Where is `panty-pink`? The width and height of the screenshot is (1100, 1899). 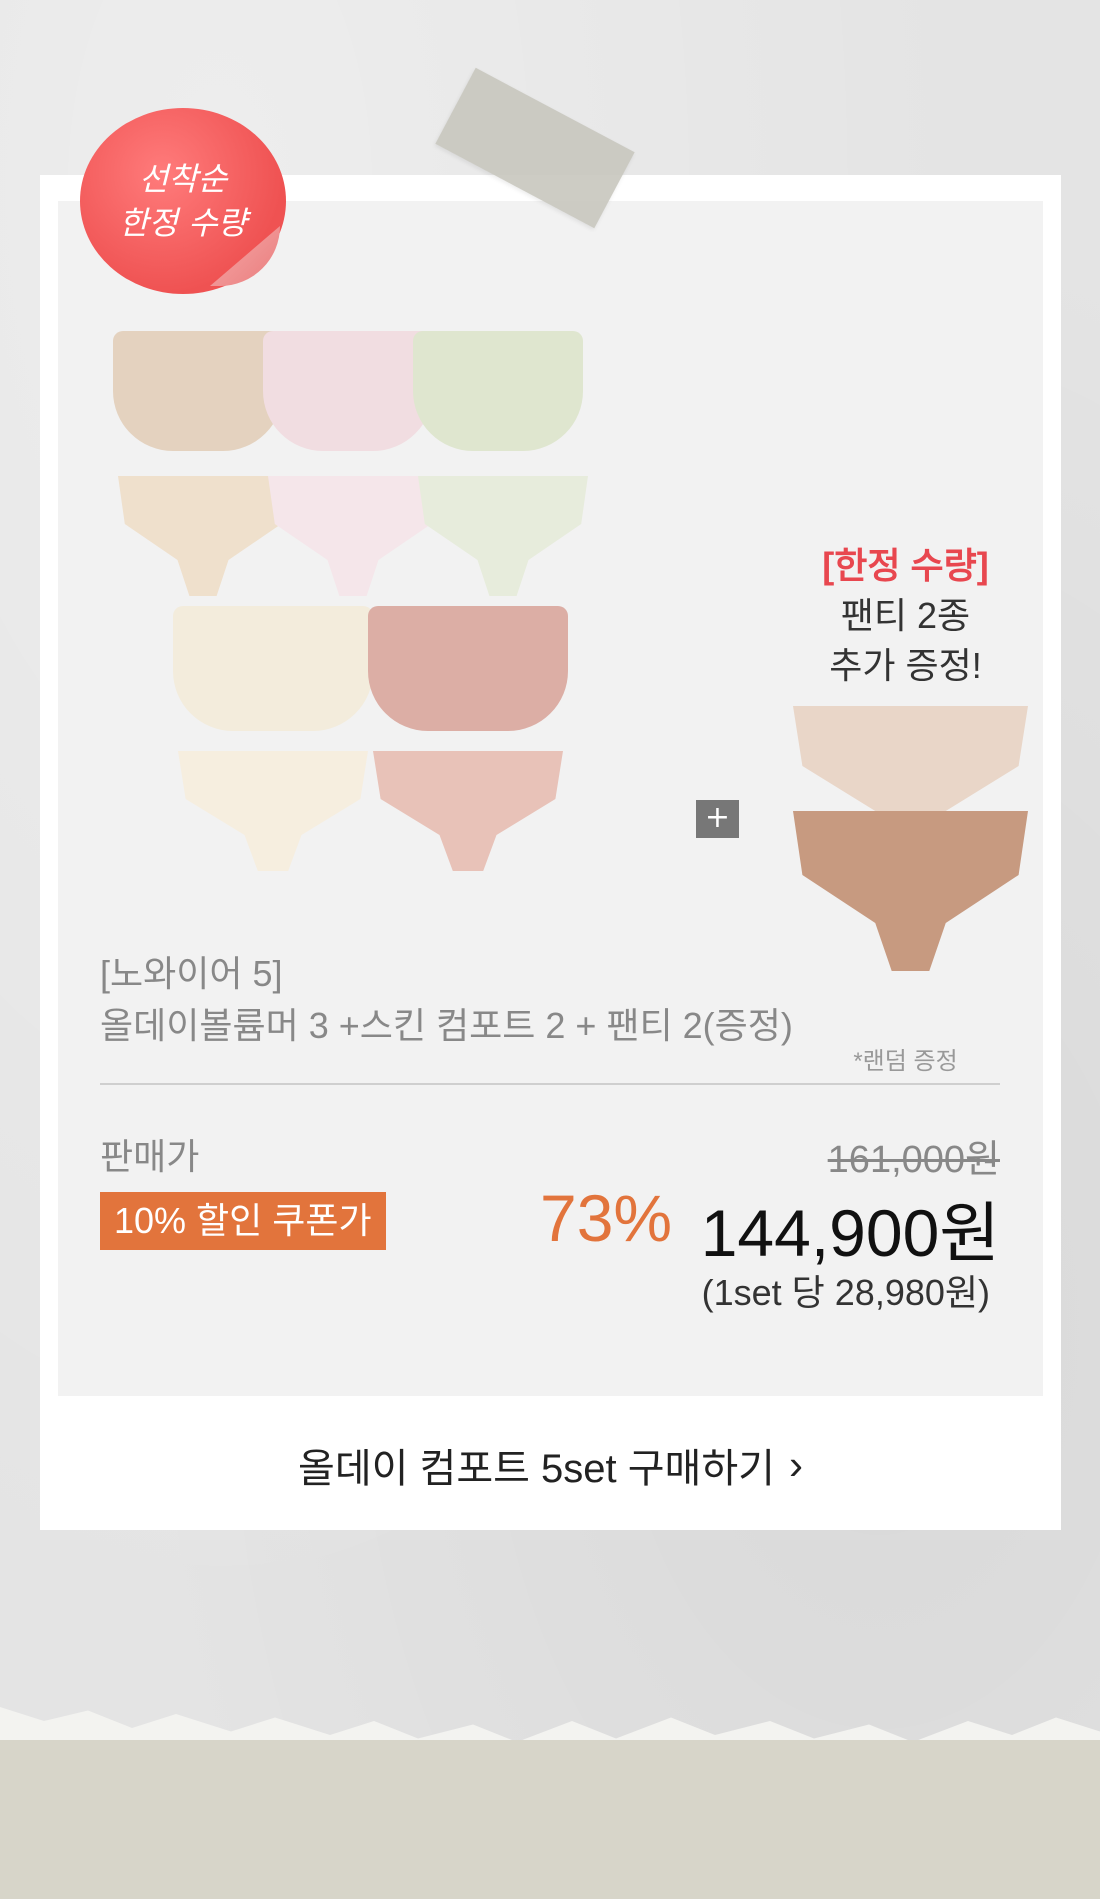
panty-pink is located at coordinates (353, 536).